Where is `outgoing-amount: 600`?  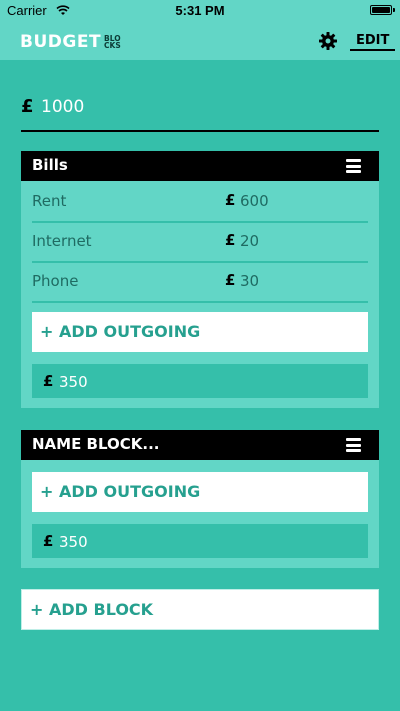 outgoing-amount: 600 is located at coordinates (254, 201).